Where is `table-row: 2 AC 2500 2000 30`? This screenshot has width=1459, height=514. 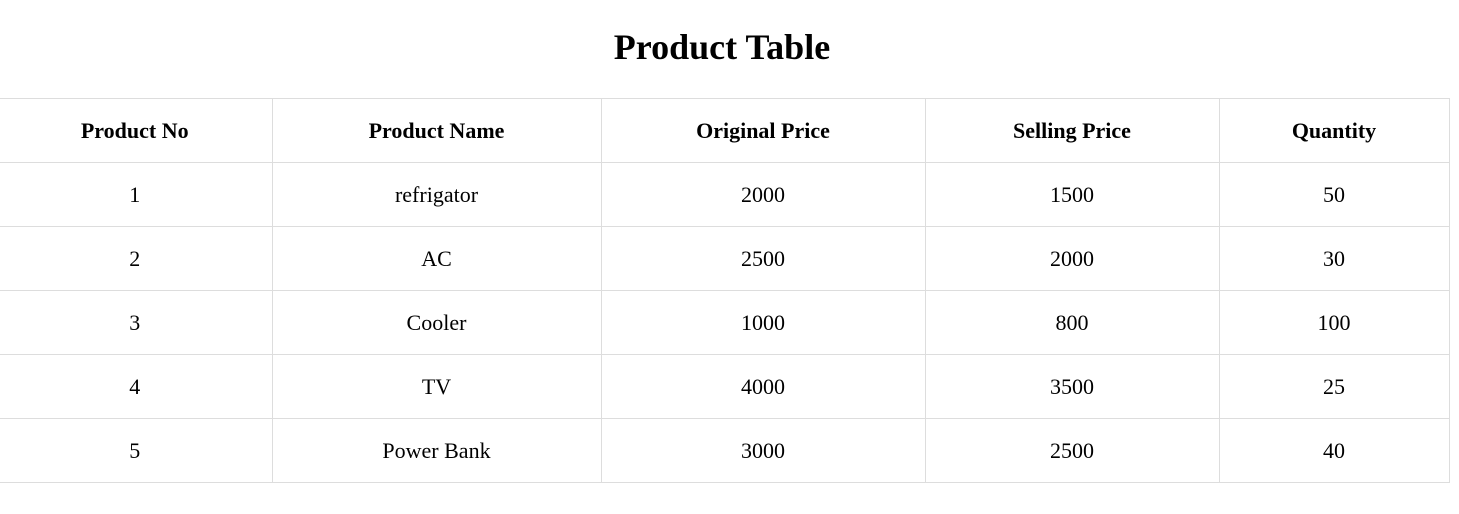
table-row: 2 AC 2500 2000 30 is located at coordinates (725, 258).